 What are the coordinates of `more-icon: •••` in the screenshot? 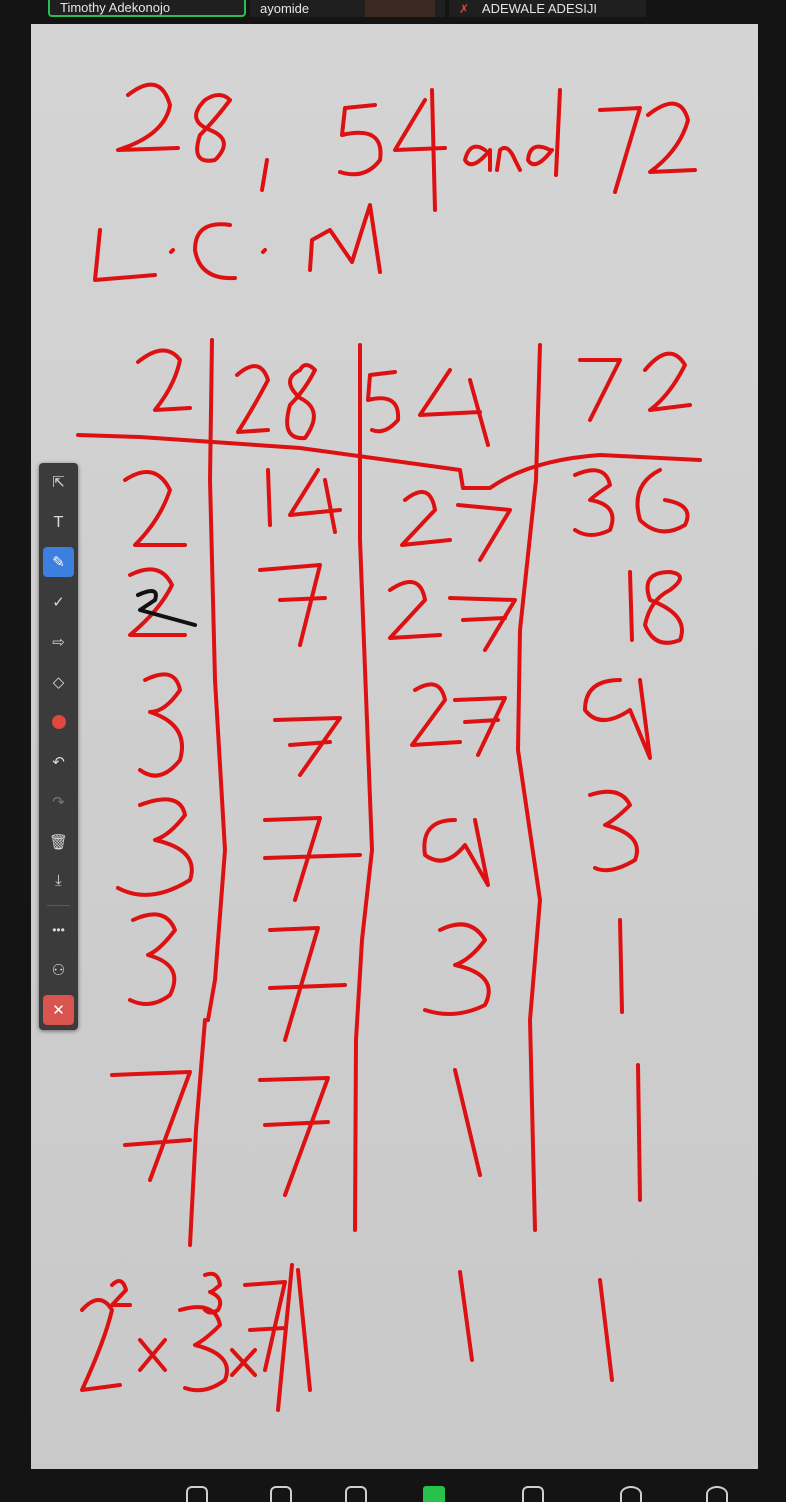 It's located at (58, 930).